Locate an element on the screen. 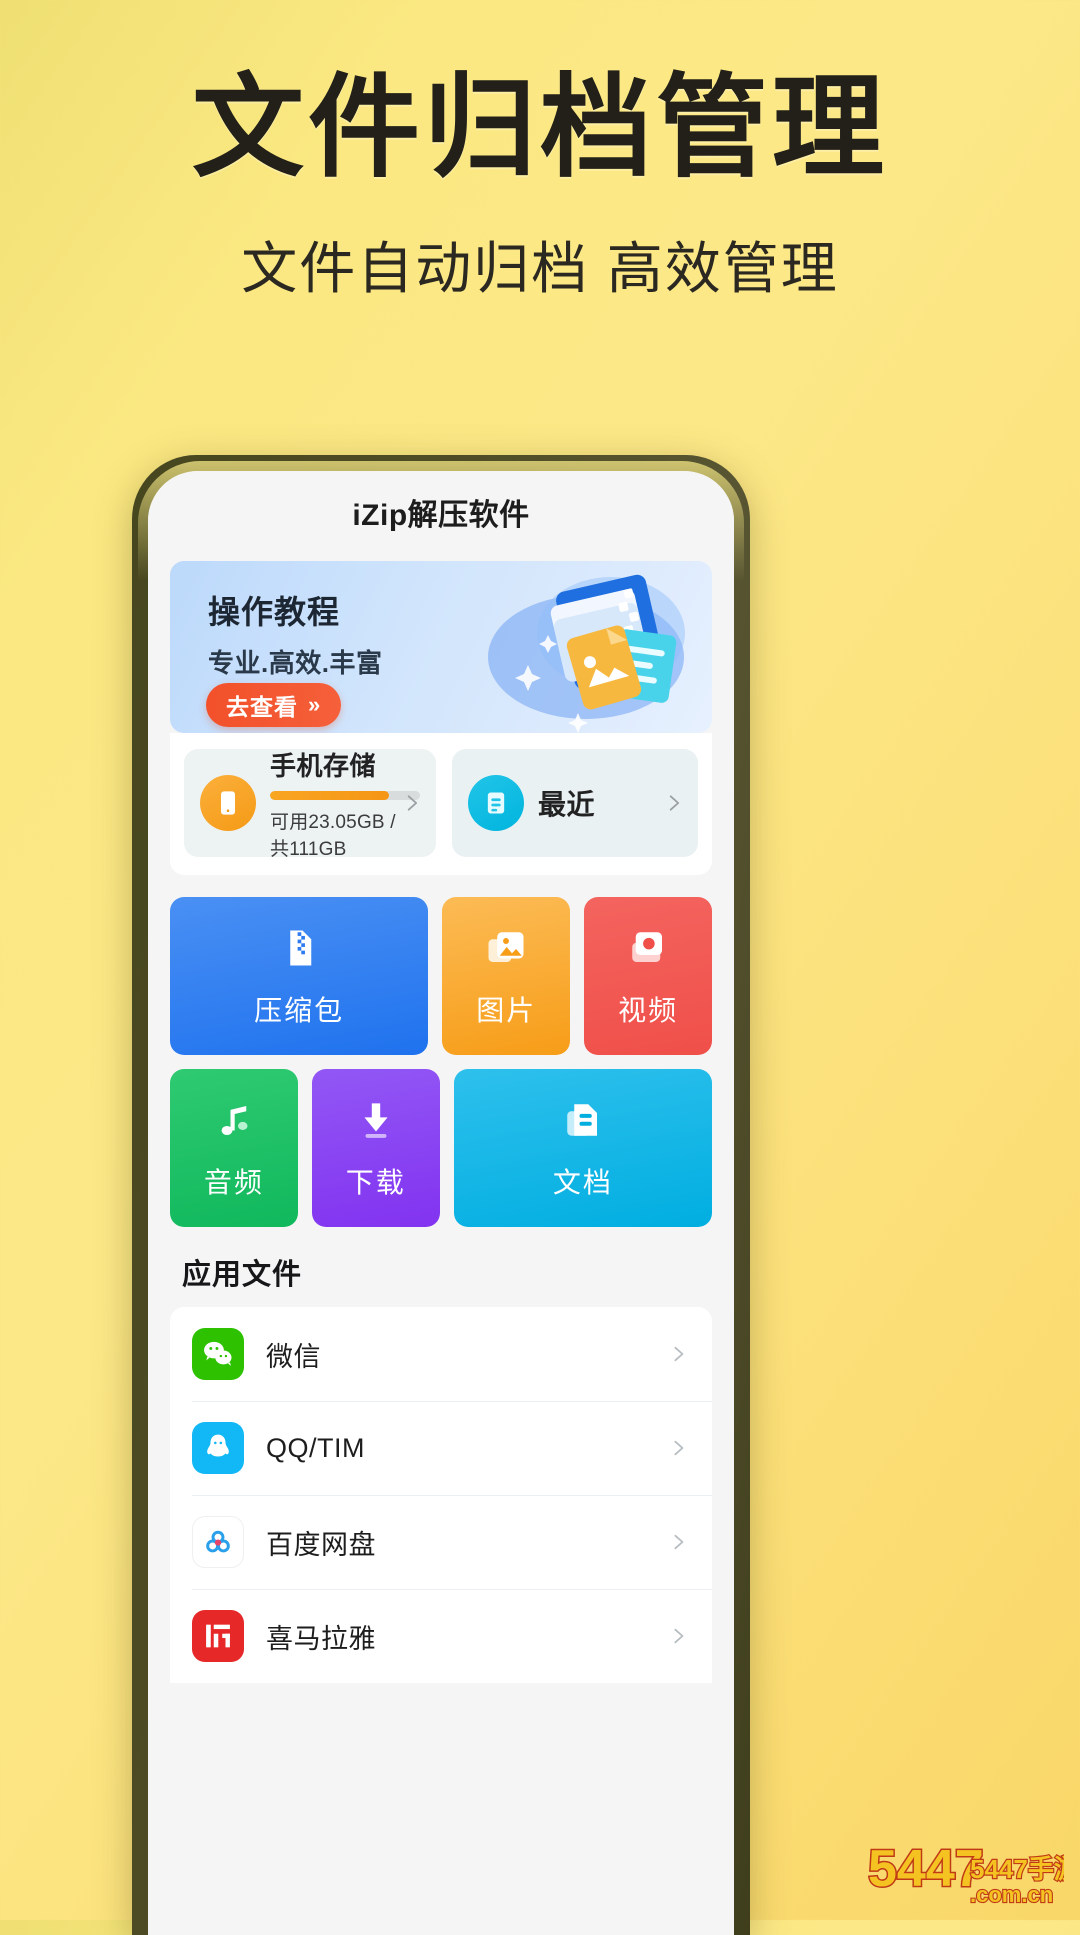 The height and width of the screenshot is (1935, 1080). app-title: iZip解压软件 is located at coordinates (441, 515).